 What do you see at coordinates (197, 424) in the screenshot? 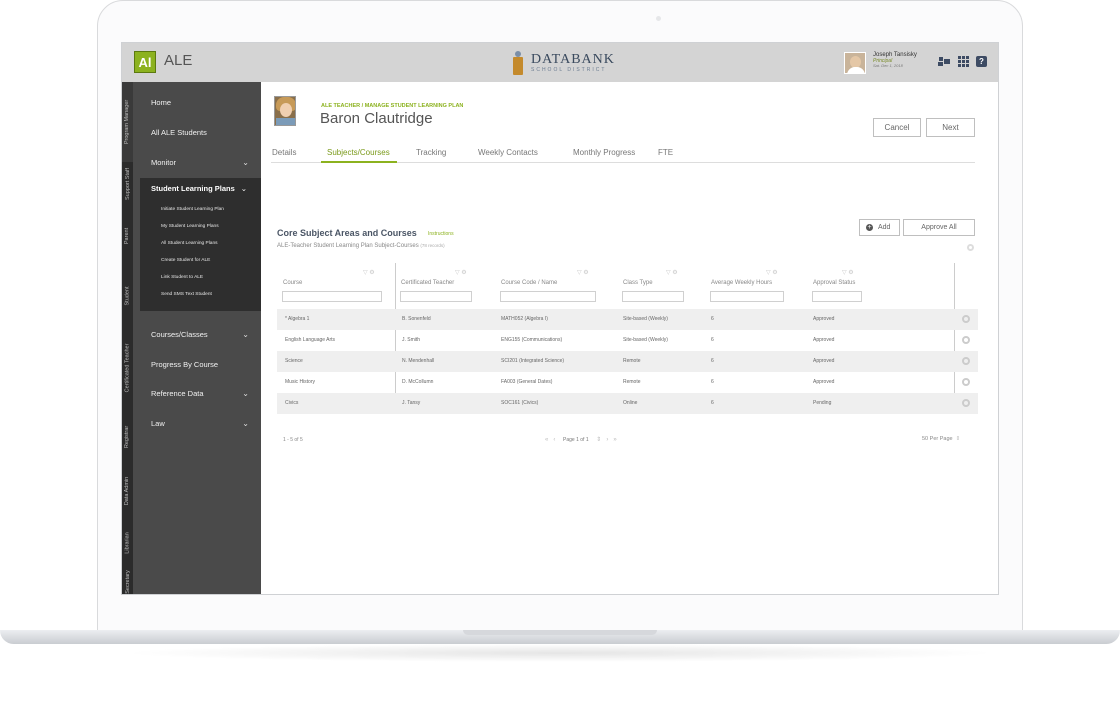
I see `nav-law: Law ⌄` at bounding box center [197, 424].